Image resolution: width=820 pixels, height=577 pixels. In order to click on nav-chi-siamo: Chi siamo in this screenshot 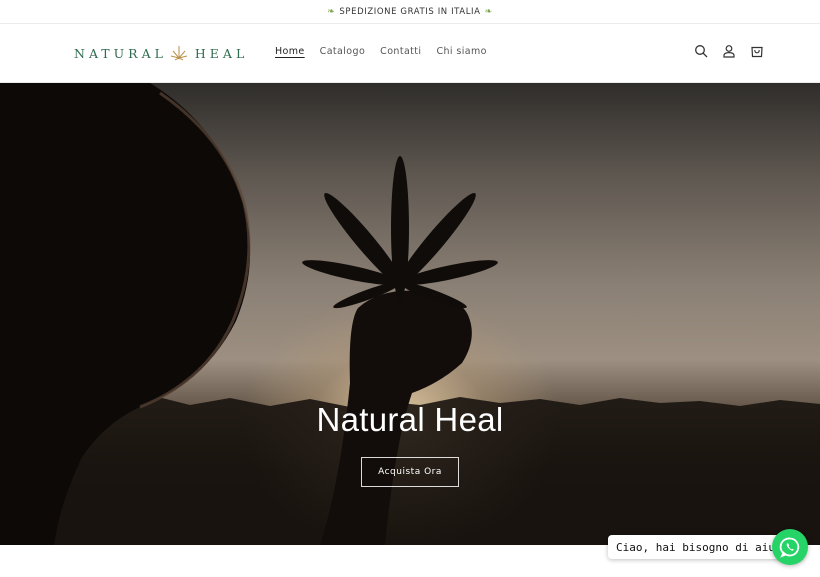, I will do `click(461, 51)`.